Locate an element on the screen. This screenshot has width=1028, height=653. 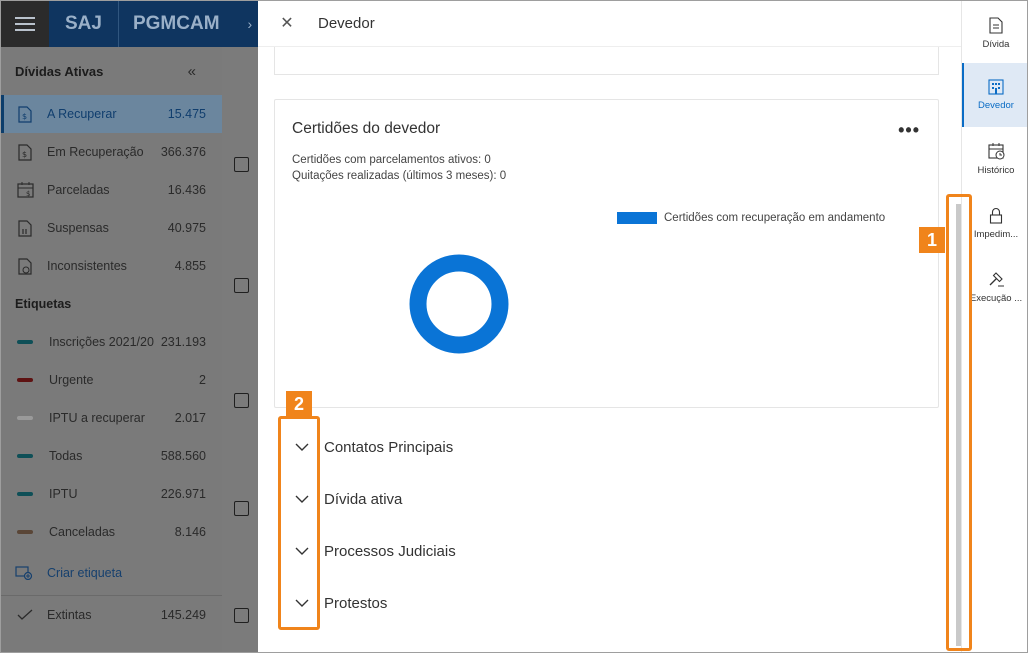
building-icon is located at coordinates (996, 87).